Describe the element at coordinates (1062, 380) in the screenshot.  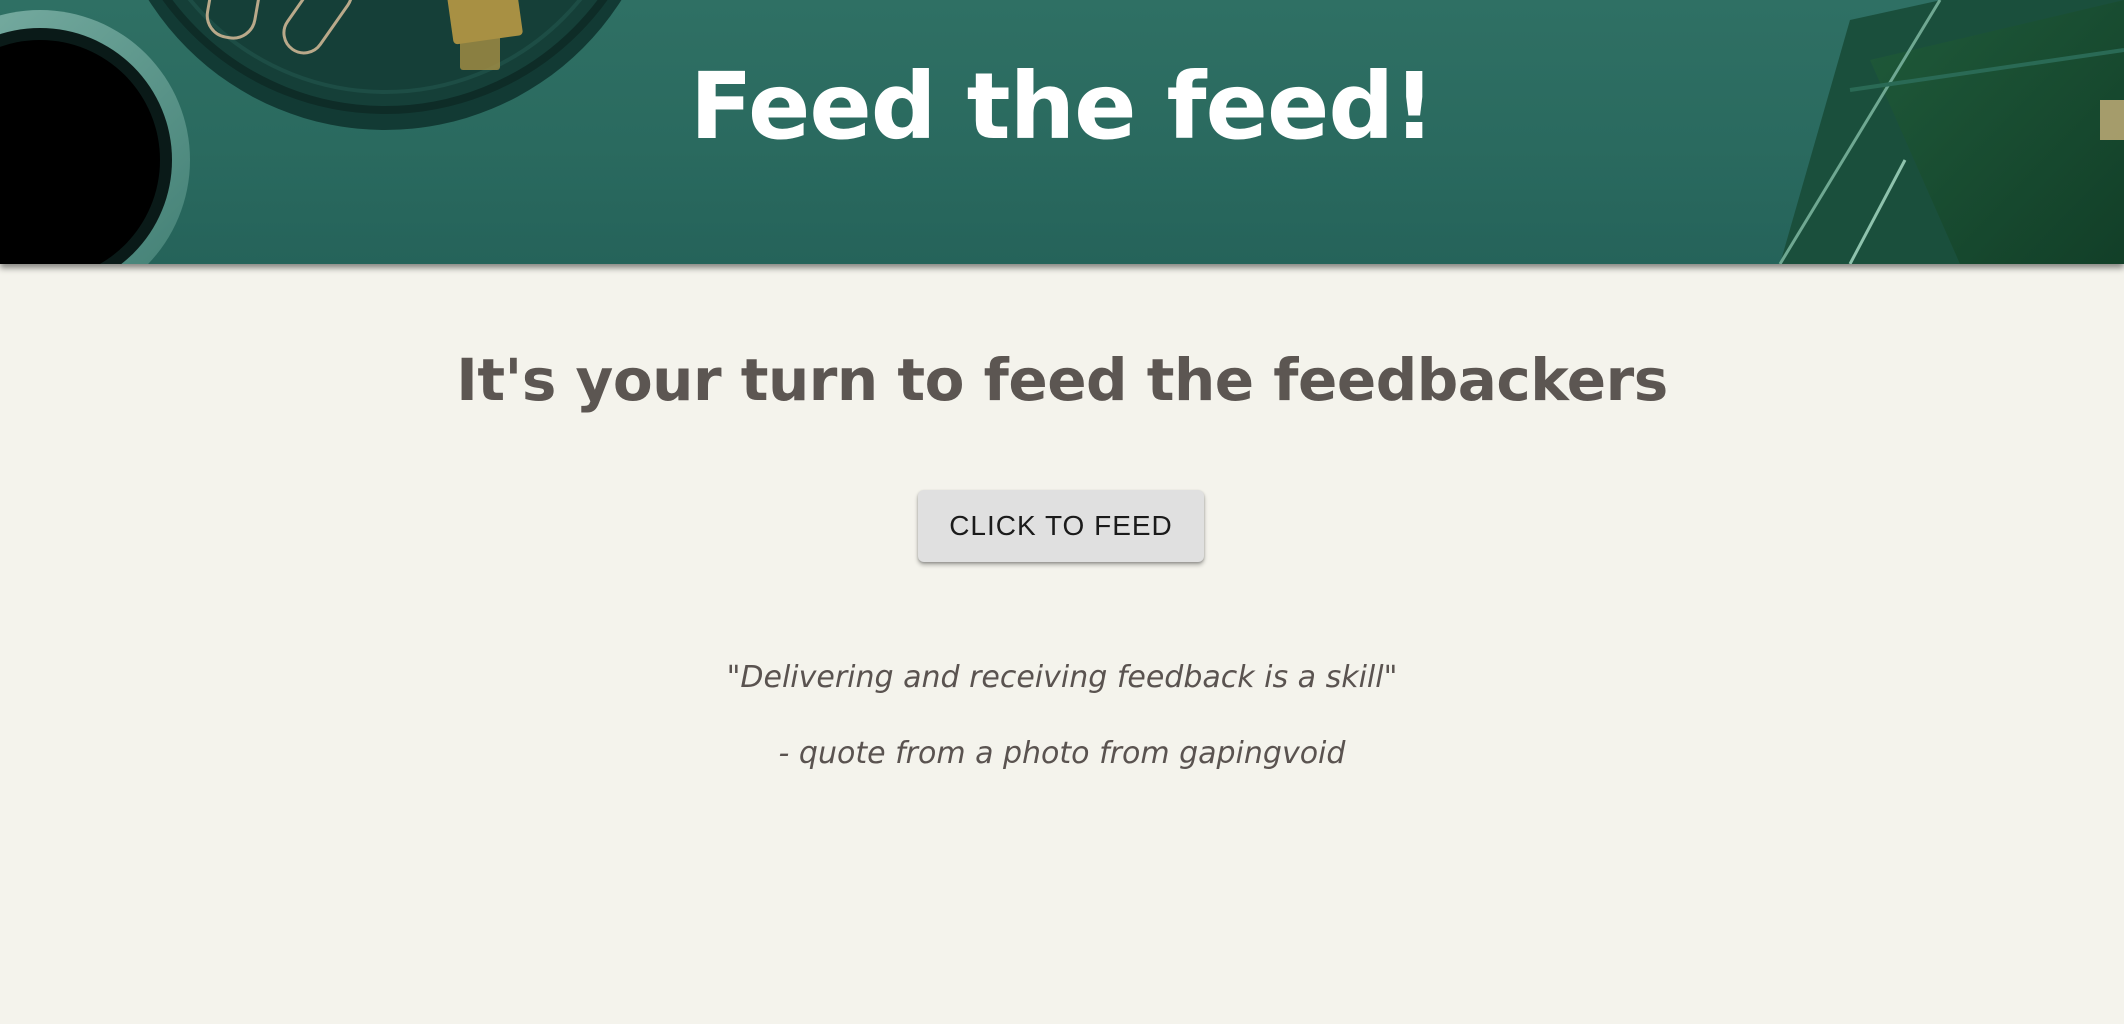
I see `subtitle: It's your turn to feed the feedbackers` at that location.